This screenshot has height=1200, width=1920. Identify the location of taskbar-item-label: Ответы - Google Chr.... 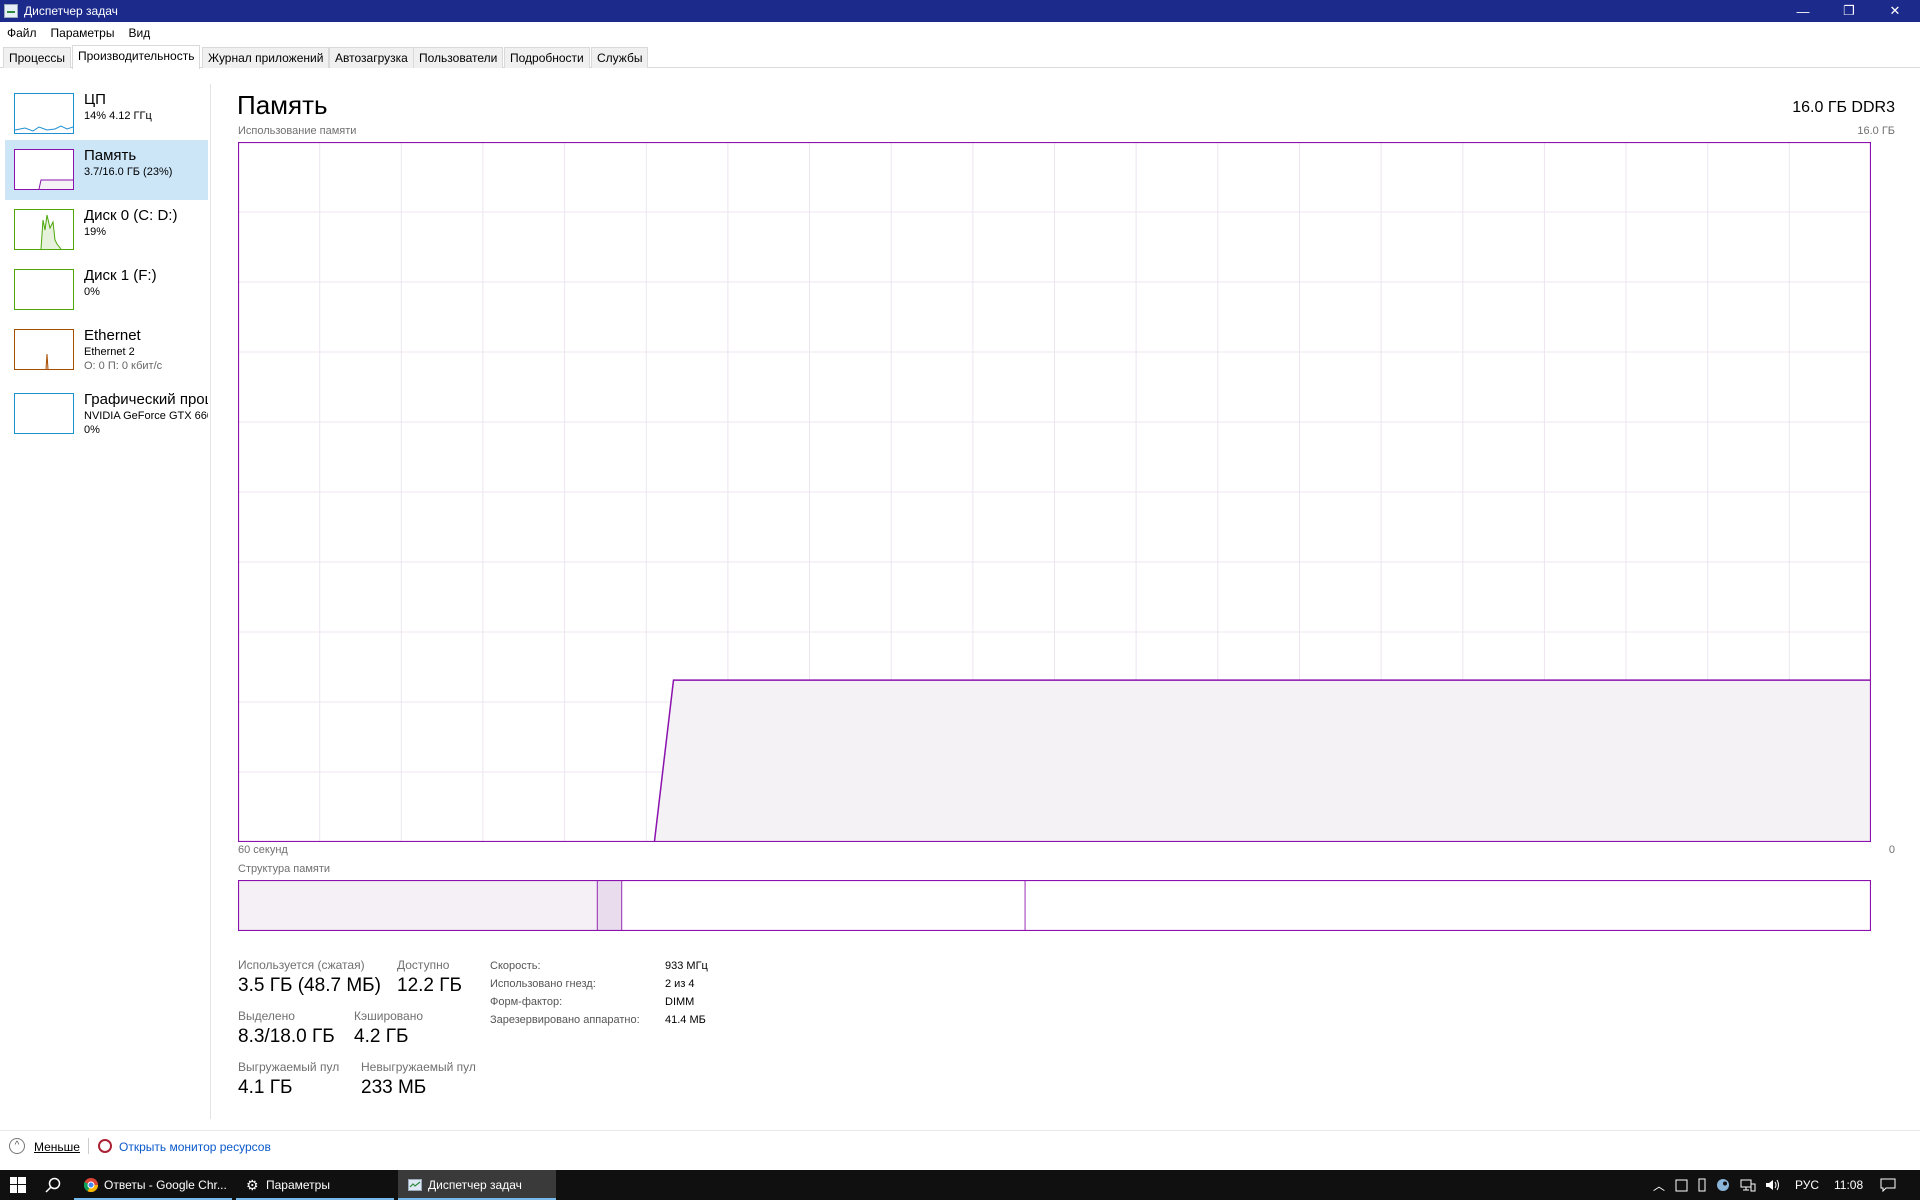
(165, 1185).